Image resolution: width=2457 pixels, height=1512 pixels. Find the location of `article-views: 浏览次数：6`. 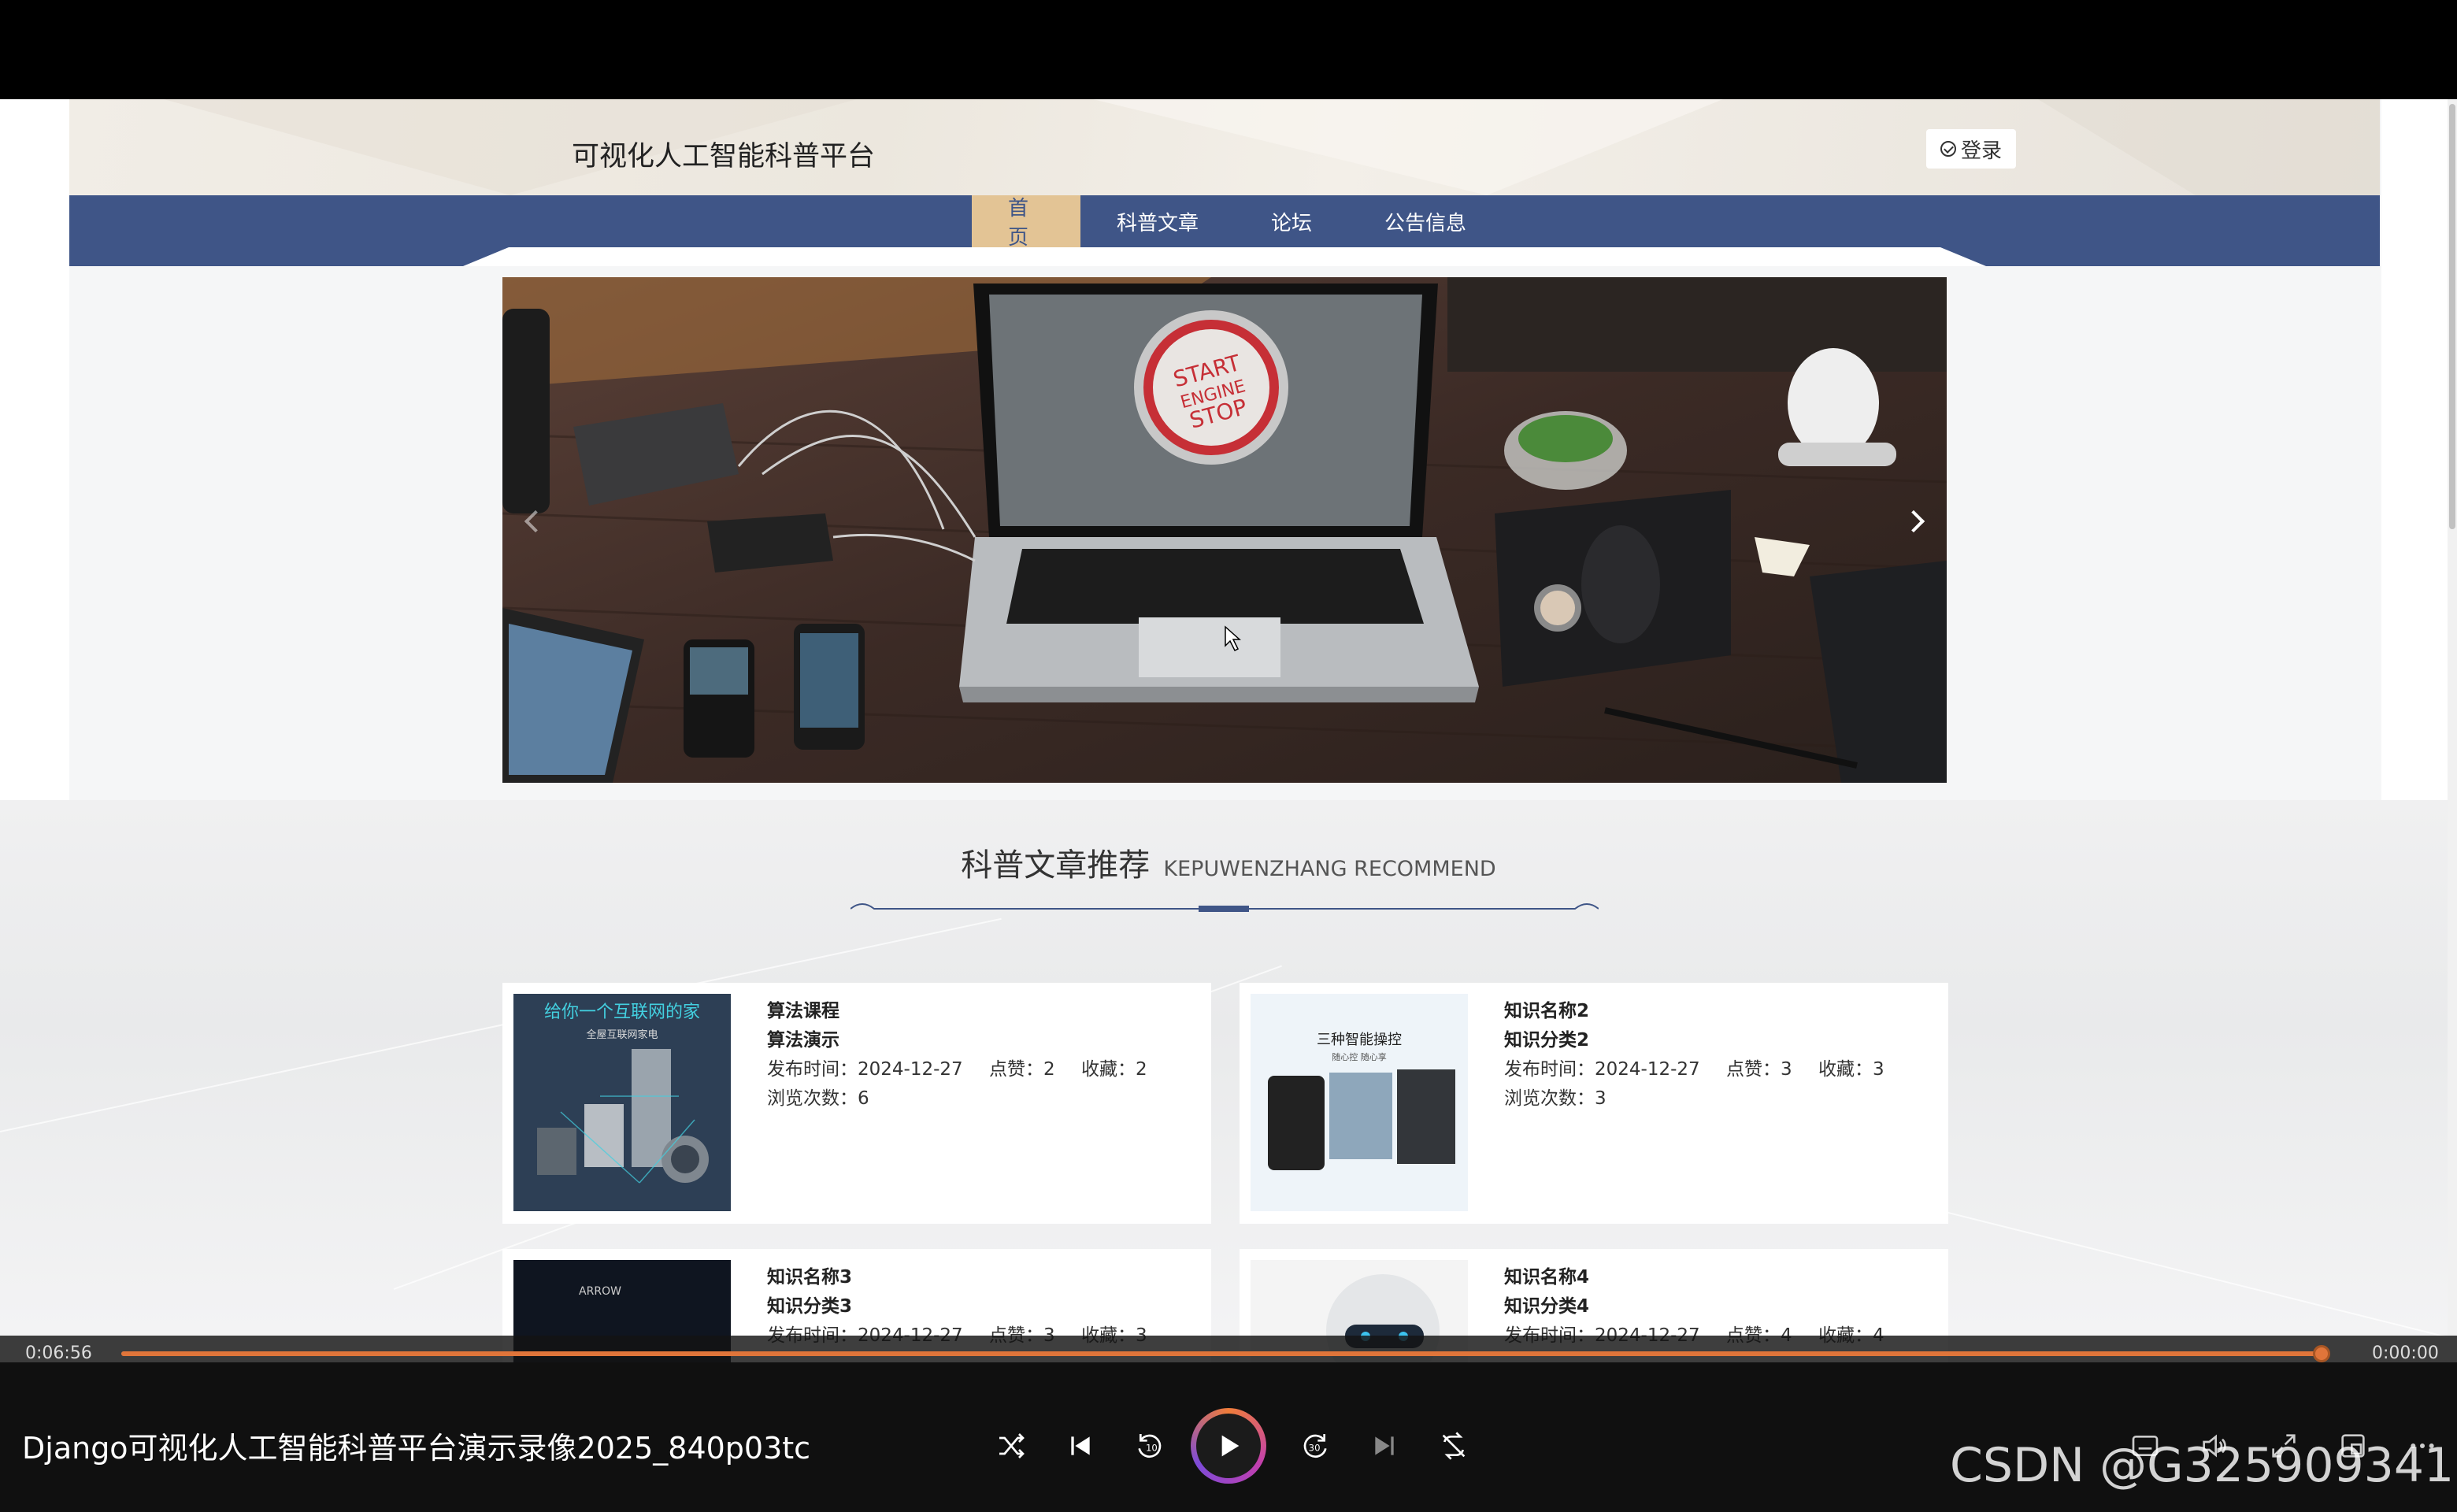

article-views: 浏览次数：6 is located at coordinates (818, 1098).